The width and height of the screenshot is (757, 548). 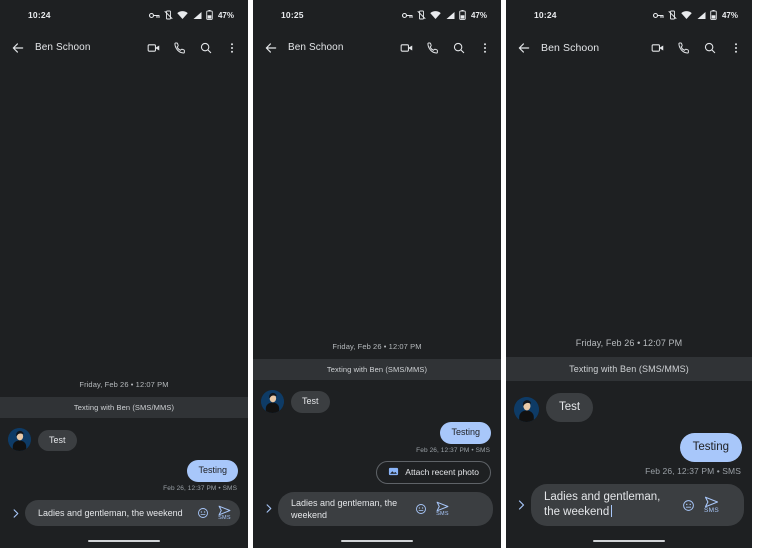 I want to click on status-clock: 10:25, so click(x=292, y=15).